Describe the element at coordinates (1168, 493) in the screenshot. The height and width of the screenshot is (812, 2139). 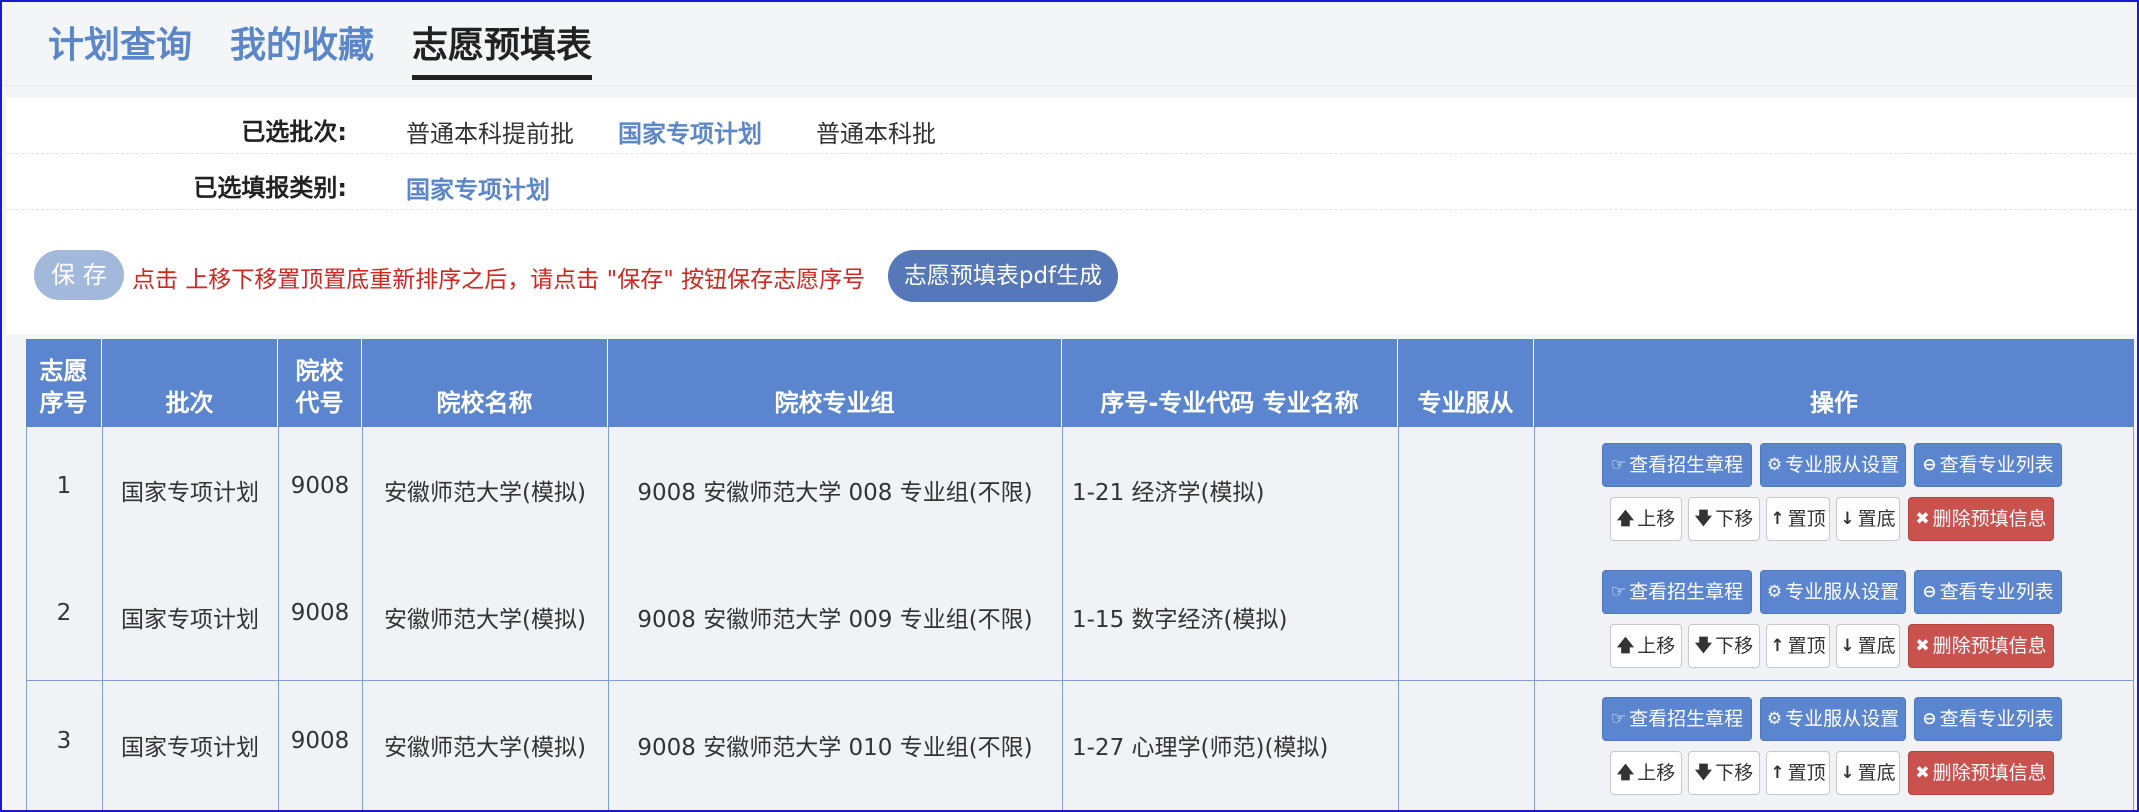
I see `cell-major: 1-21 经济学(模拟)` at that location.